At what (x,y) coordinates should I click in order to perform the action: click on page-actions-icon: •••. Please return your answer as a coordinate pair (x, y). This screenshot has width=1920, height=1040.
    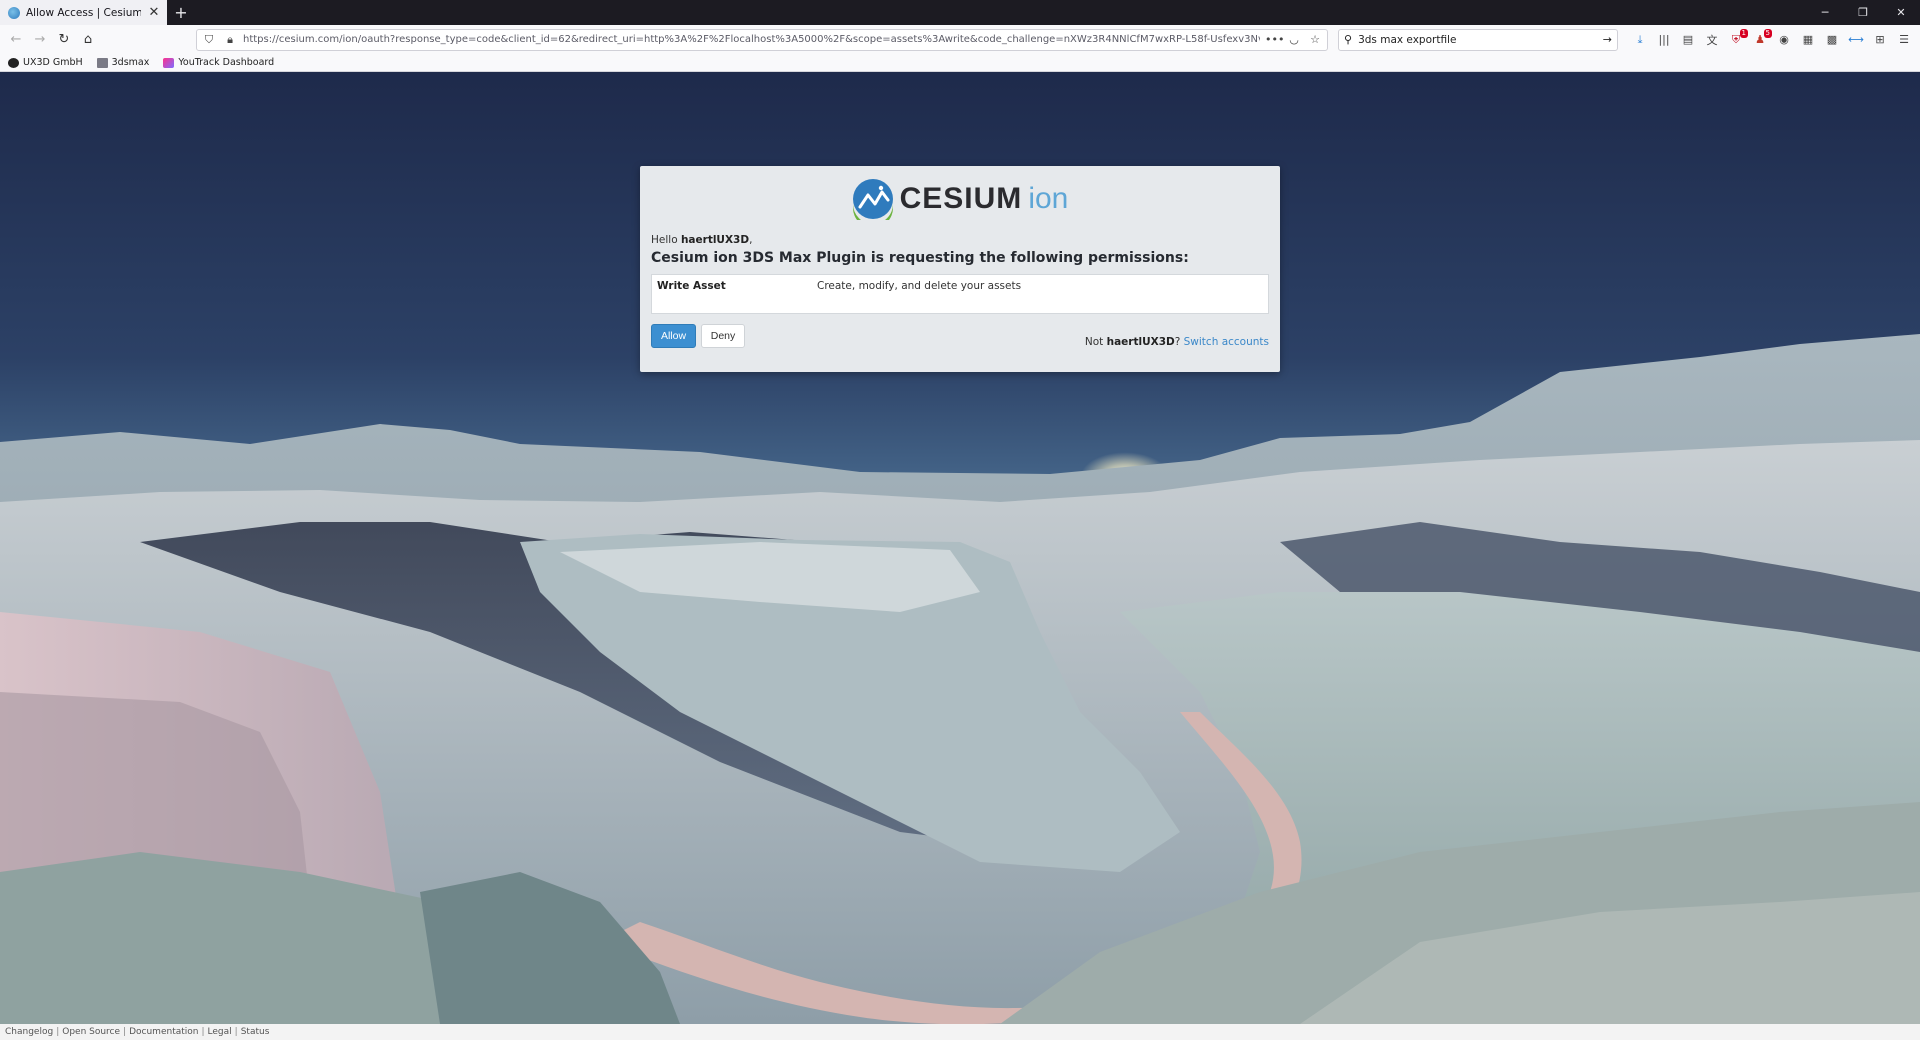
    Looking at the image, I should click on (1274, 39).